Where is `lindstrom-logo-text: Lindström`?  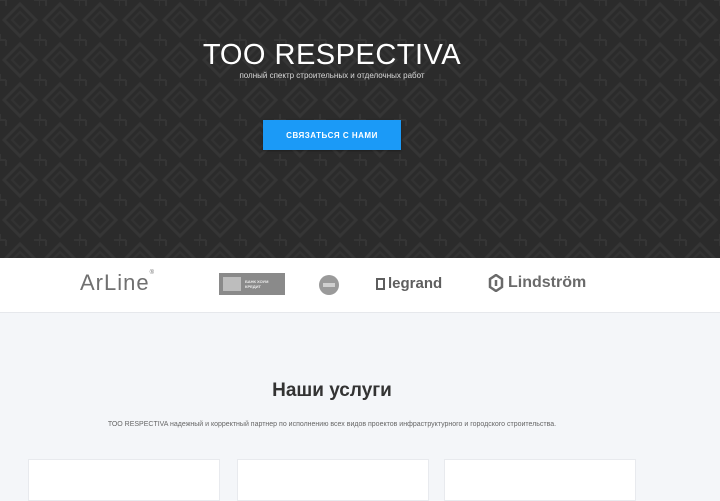 lindstrom-logo-text: Lindström is located at coordinates (547, 282).